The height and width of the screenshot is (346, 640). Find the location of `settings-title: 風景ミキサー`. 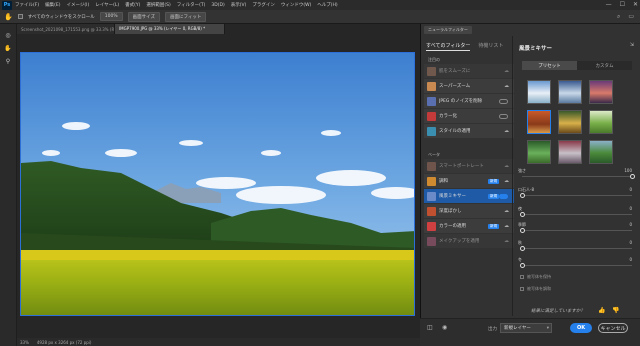

settings-title: 風景ミキサー is located at coordinates (536, 49).